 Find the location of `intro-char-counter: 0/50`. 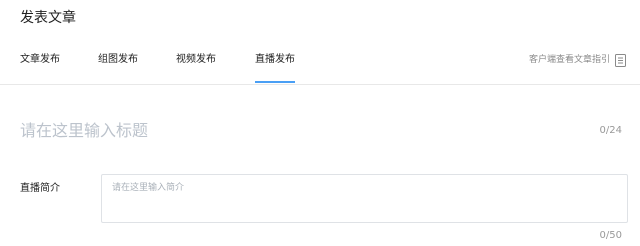

intro-char-counter: 0/50 is located at coordinates (610, 235).